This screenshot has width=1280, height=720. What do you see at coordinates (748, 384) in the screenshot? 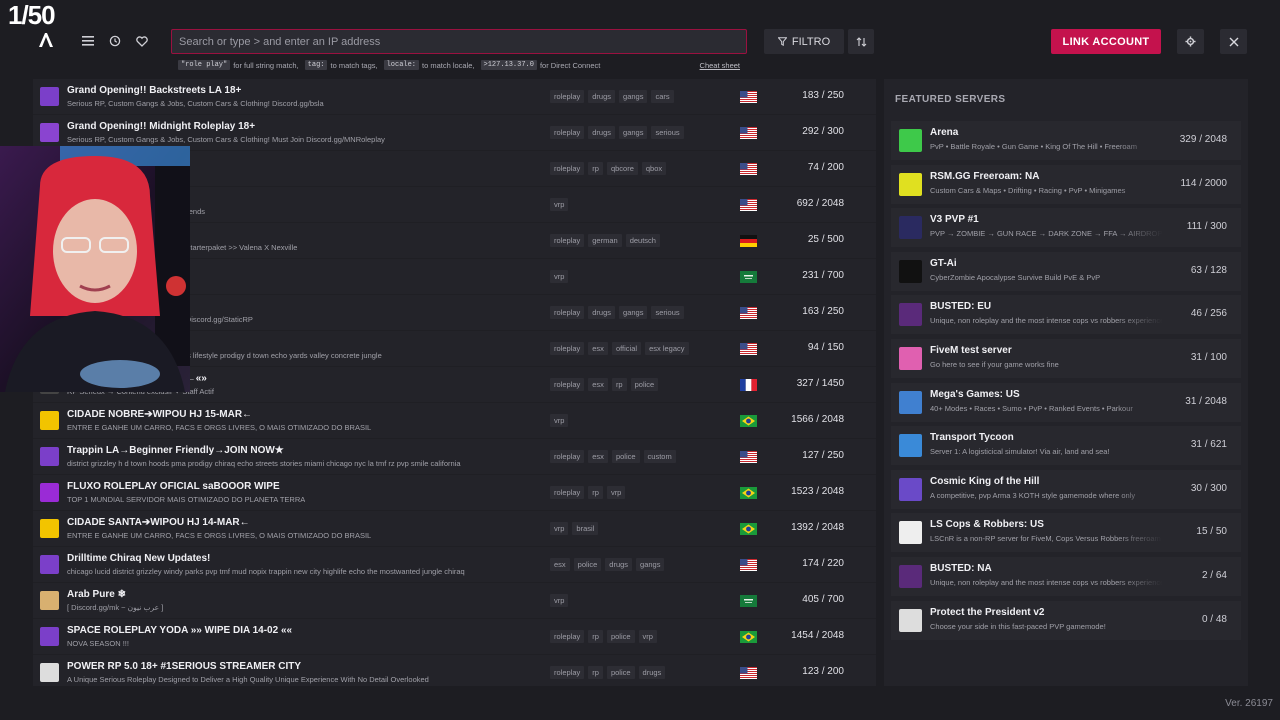
I see `flag-fr-icon` at bounding box center [748, 384].